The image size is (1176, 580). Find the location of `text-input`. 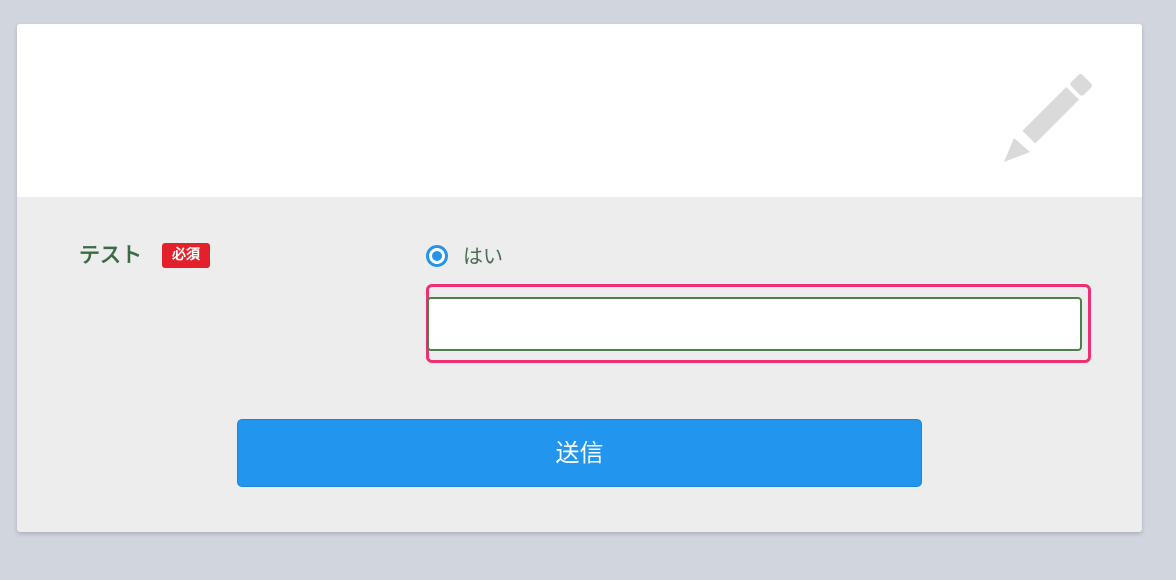

text-input is located at coordinates (754, 324).